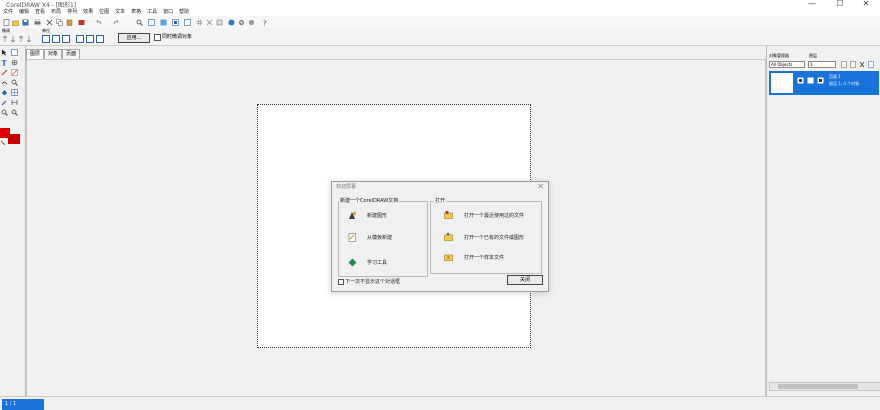 The image size is (880, 410). What do you see at coordinates (199, 22) in the screenshot?
I see `grid-icon` at bounding box center [199, 22].